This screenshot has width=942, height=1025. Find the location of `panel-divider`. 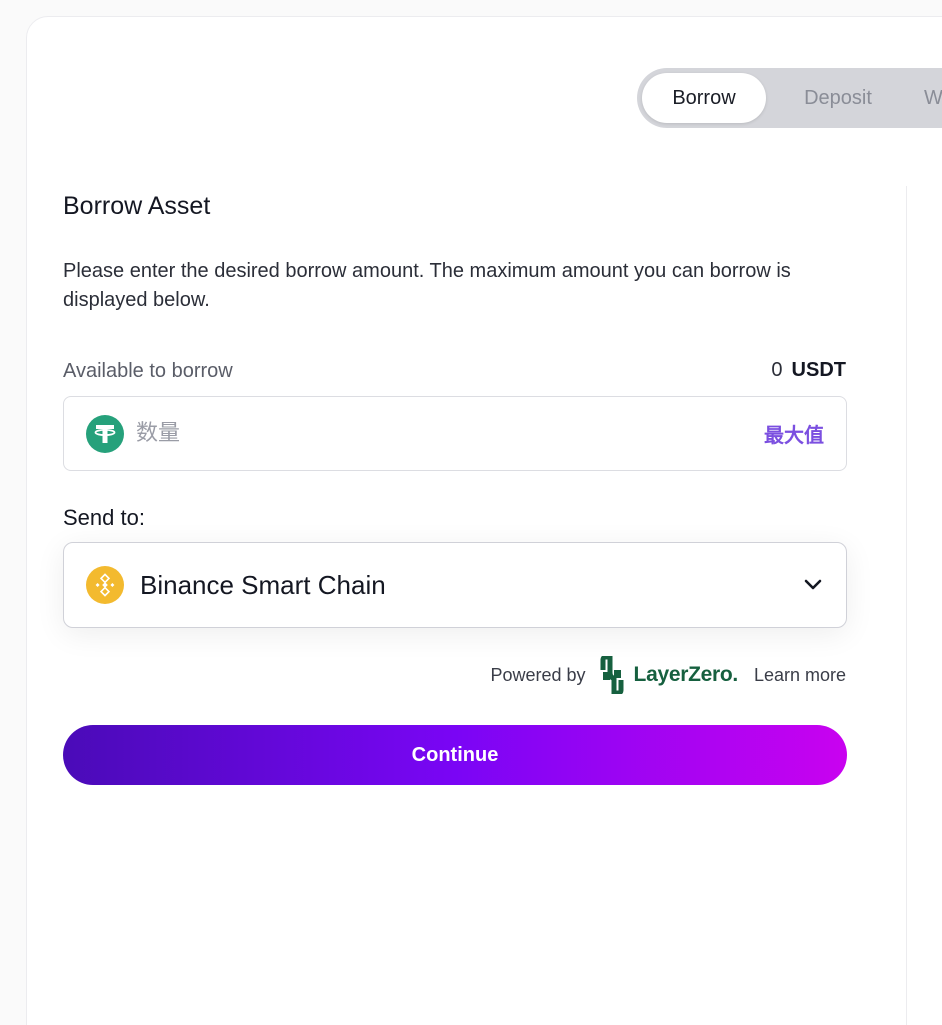

panel-divider is located at coordinates (906, 605).